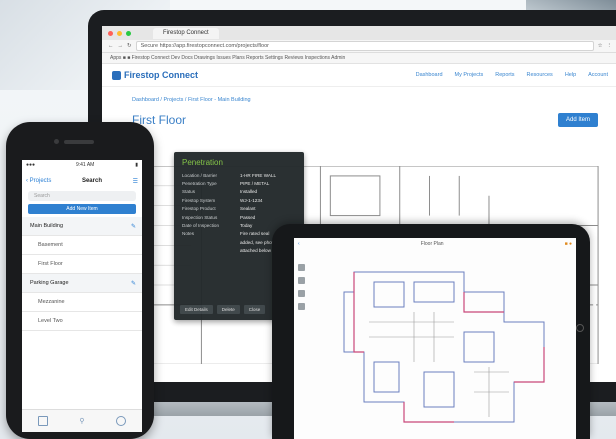 This screenshot has width=616, height=439. What do you see at coordinates (116, 75) in the screenshot?
I see `logo-mark-icon` at bounding box center [116, 75].